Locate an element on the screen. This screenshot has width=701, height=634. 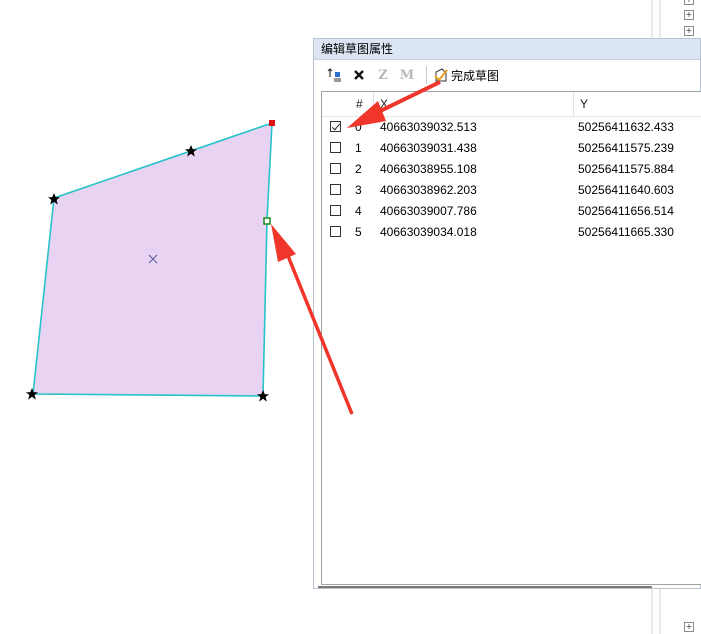
grid-header: # X Y is located at coordinates (511, 104).